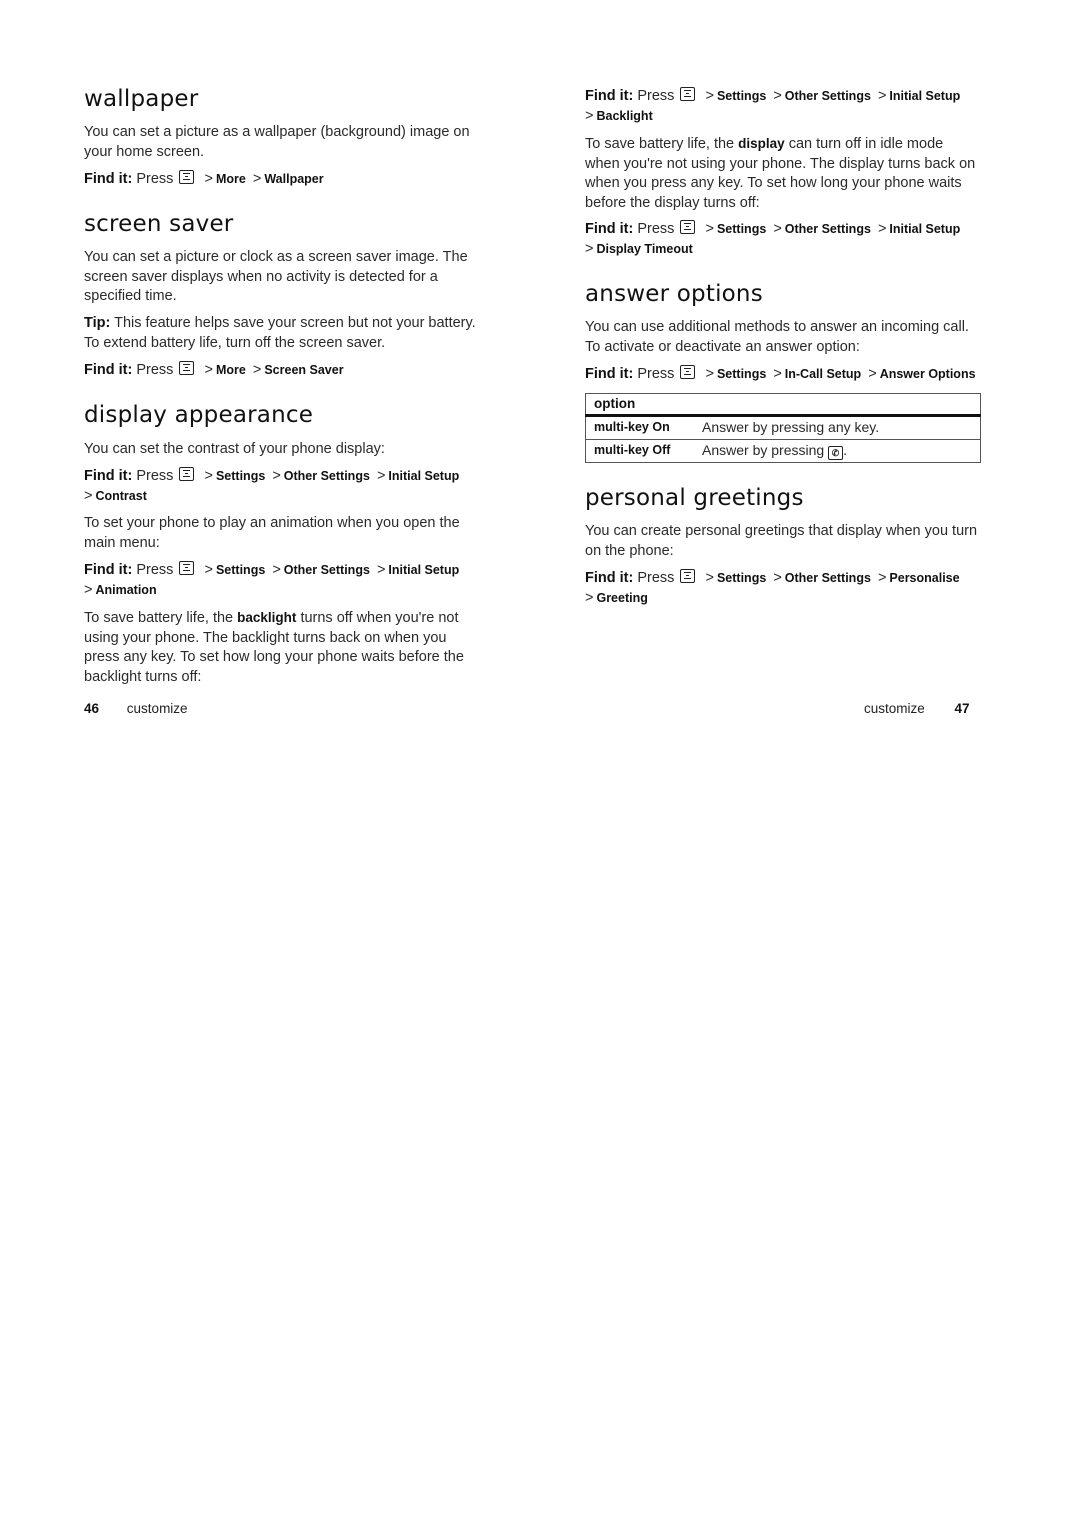  I want to click on option-description: Answer by pressing any key., so click(837, 427).